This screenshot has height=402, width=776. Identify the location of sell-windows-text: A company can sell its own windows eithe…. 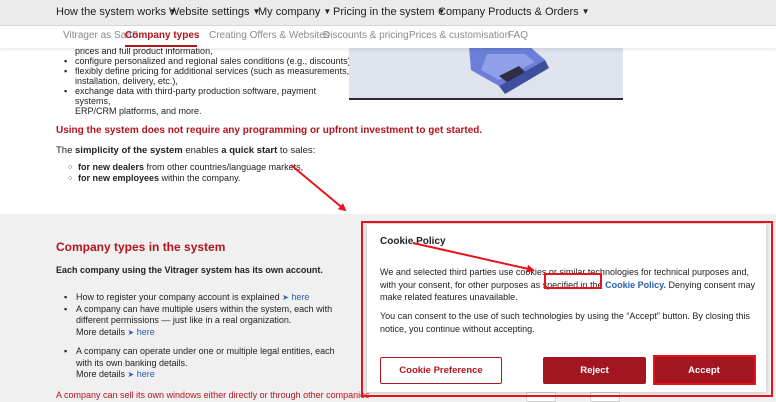
(213, 395).